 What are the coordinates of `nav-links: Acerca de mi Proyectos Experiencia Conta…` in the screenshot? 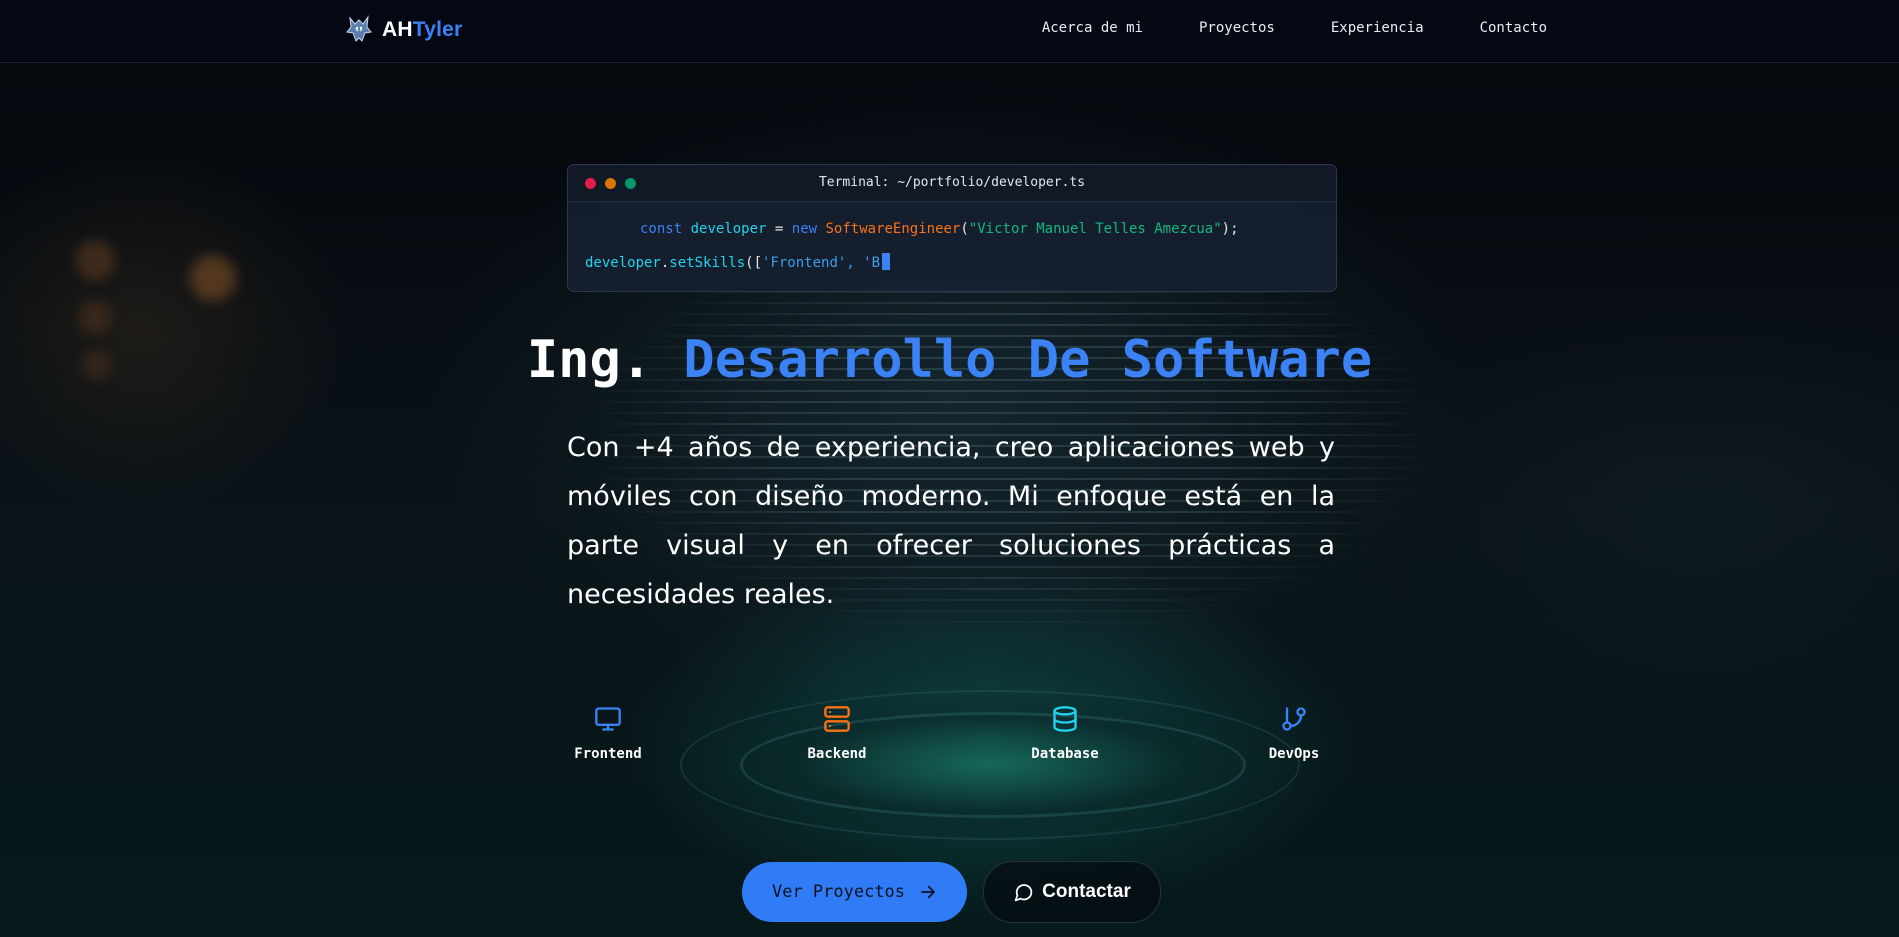 It's located at (1294, 28).